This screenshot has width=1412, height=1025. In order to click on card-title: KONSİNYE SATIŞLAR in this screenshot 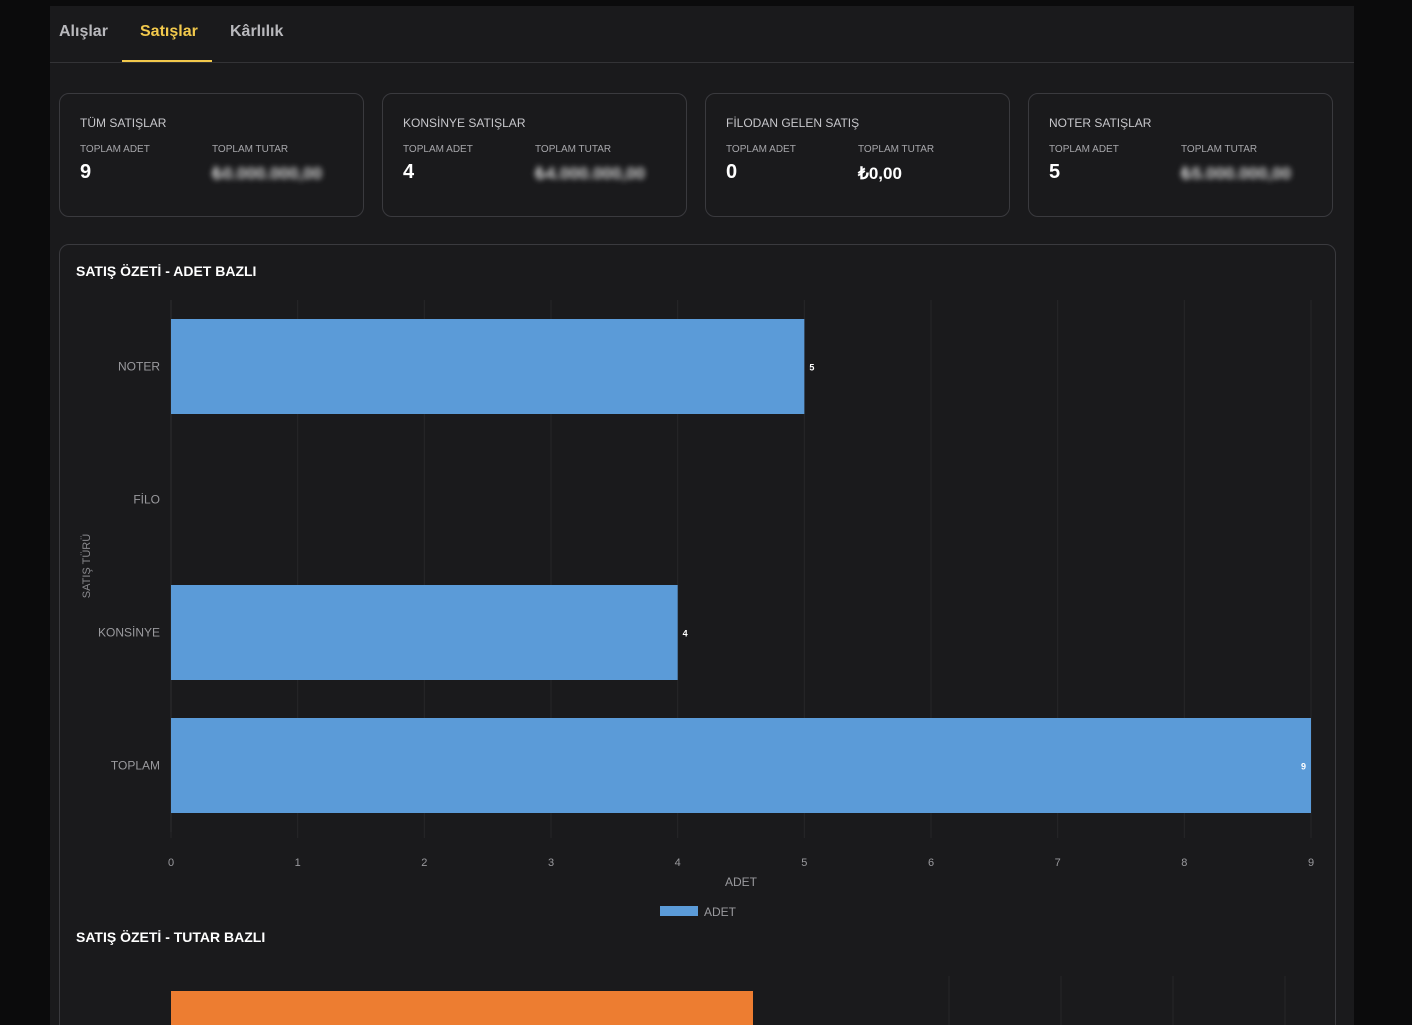, I will do `click(464, 123)`.